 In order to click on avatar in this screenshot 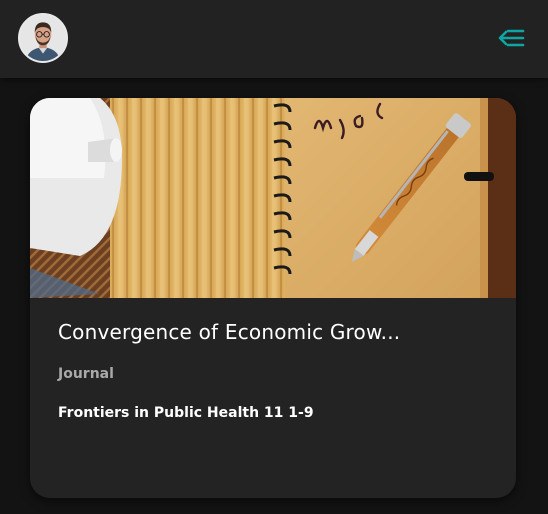, I will do `click(43, 38)`.